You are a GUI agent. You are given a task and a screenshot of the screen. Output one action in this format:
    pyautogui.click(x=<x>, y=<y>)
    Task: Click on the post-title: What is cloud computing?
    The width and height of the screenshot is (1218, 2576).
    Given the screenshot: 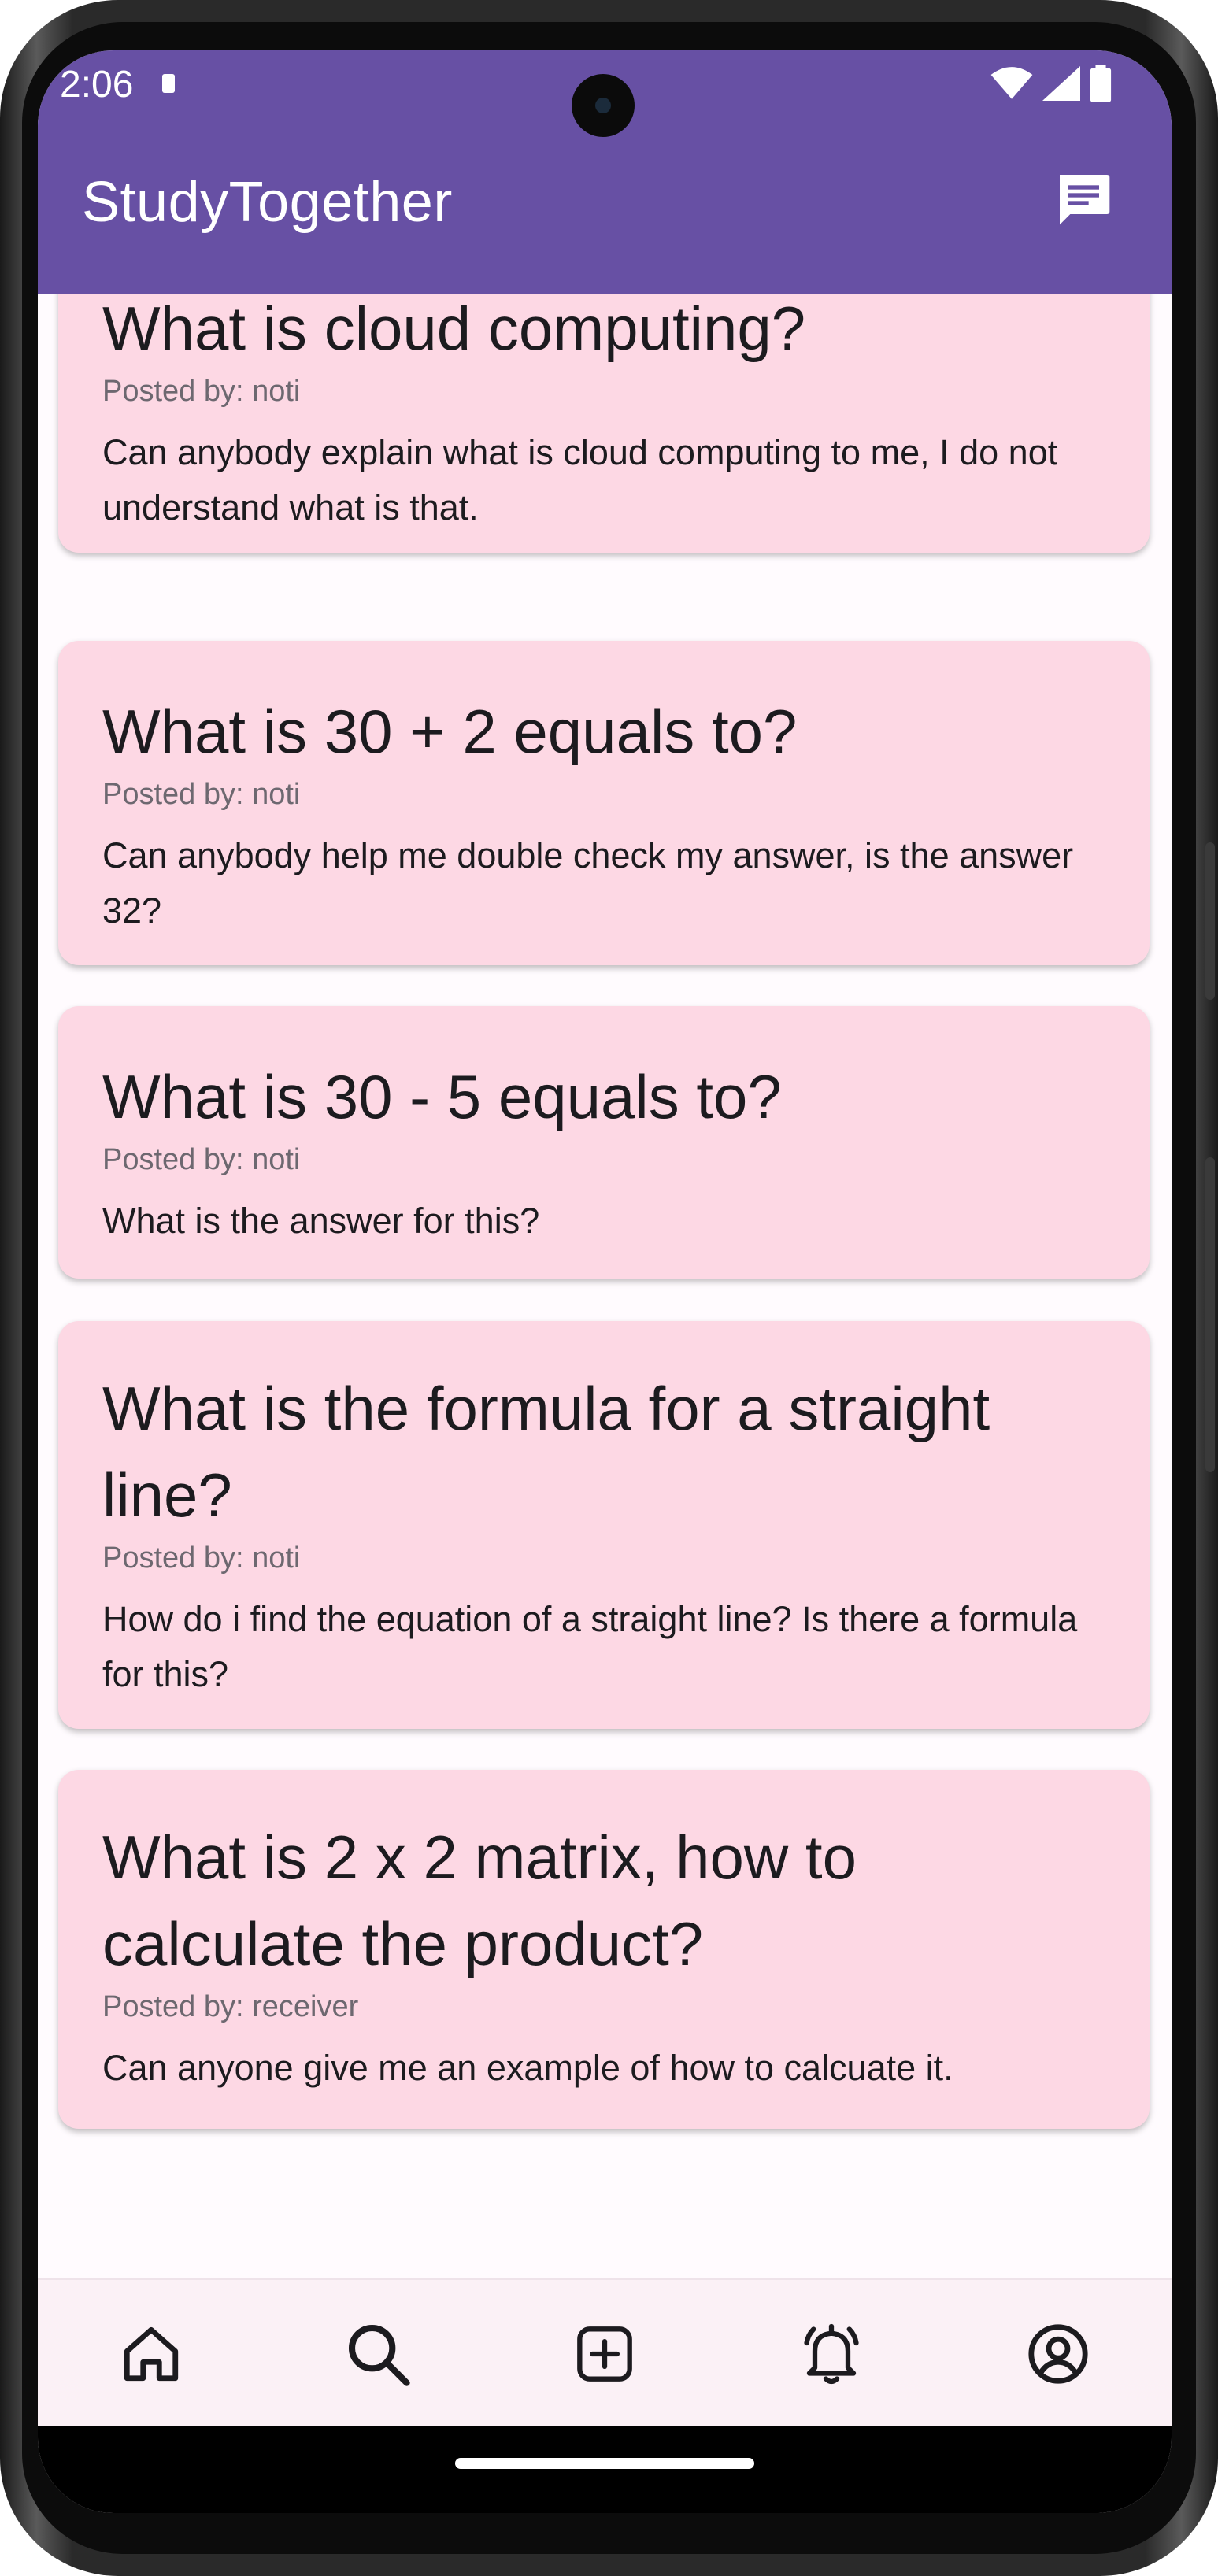 What is the action you would take?
    pyautogui.click(x=454, y=328)
    